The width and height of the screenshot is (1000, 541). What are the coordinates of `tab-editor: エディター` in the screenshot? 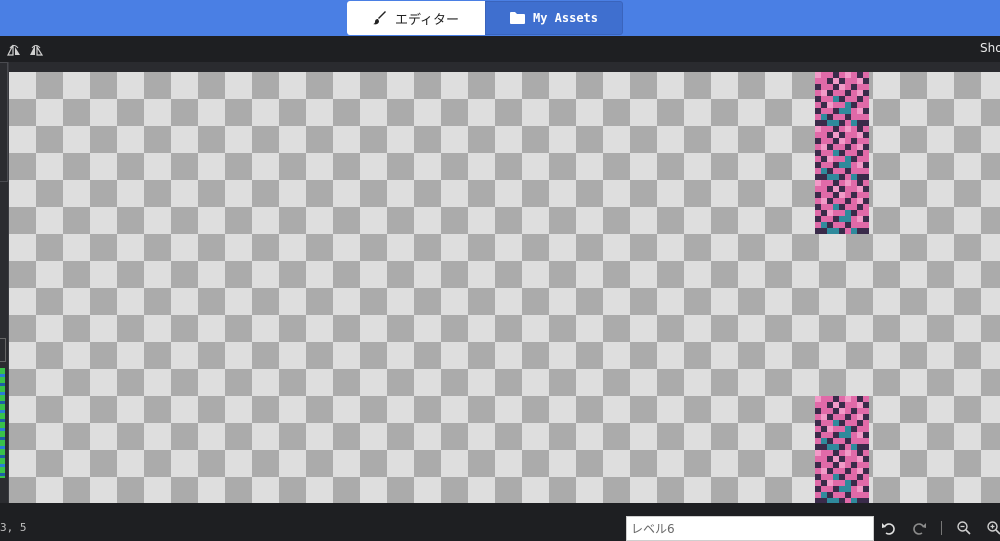 It's located at (416, 18).